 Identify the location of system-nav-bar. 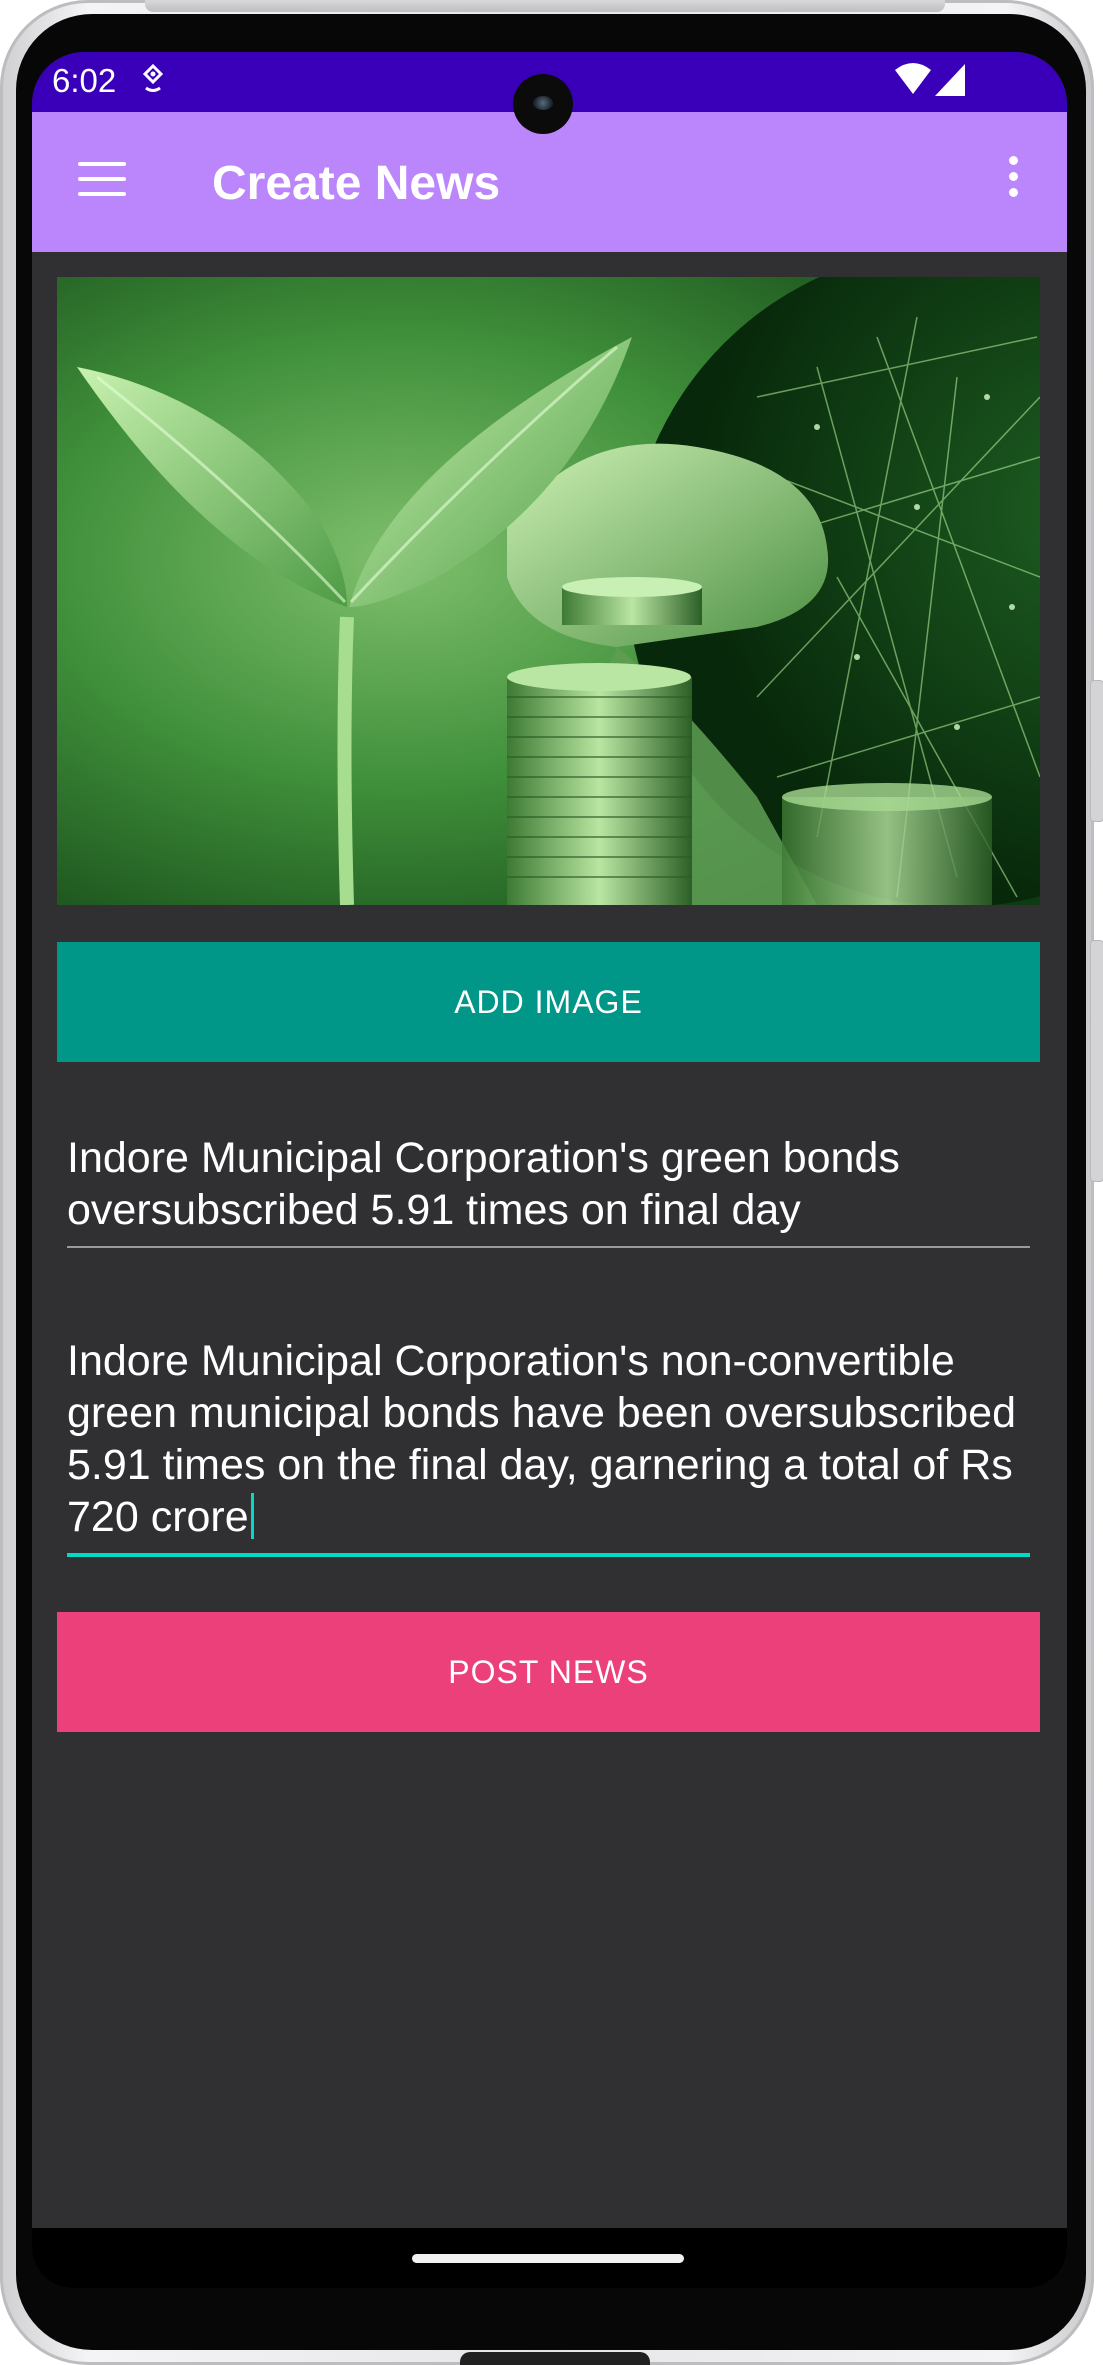
(549, 2258).